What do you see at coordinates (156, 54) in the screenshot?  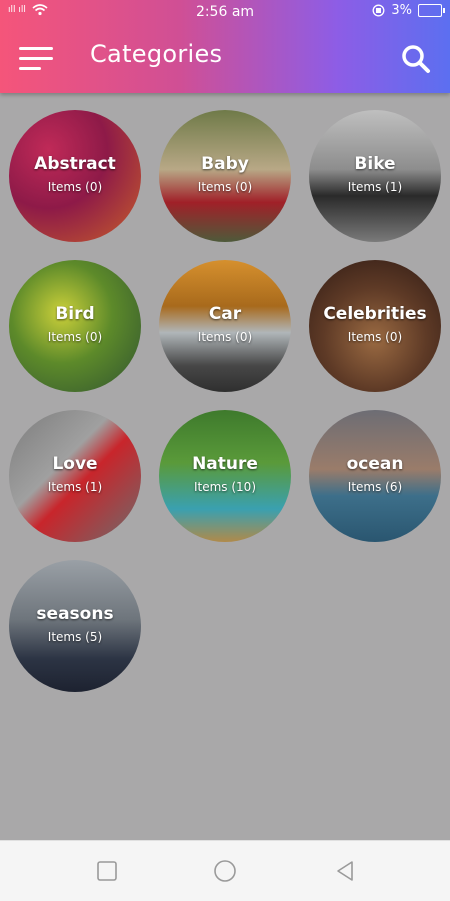 I see `page-title: Categories` at bounding box center [156, 54].